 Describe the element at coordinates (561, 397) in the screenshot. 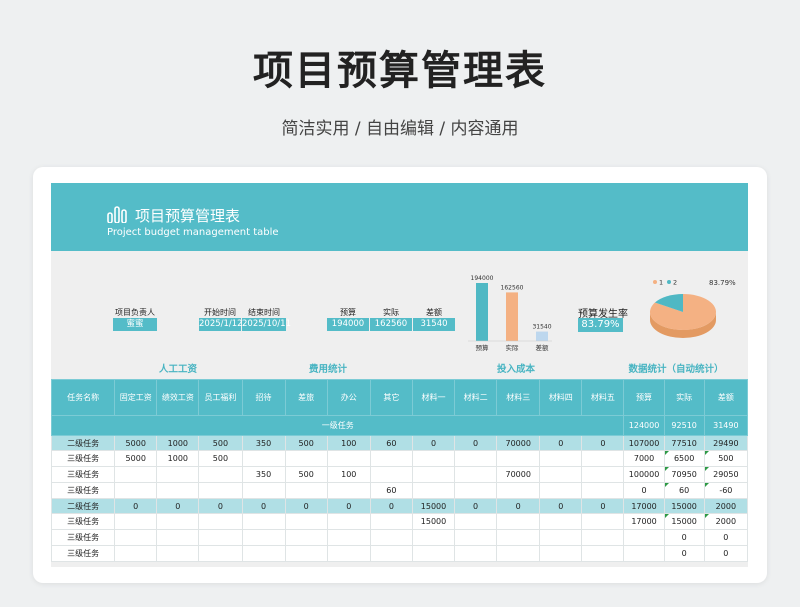

I see `column-header: 材料四` at that location.